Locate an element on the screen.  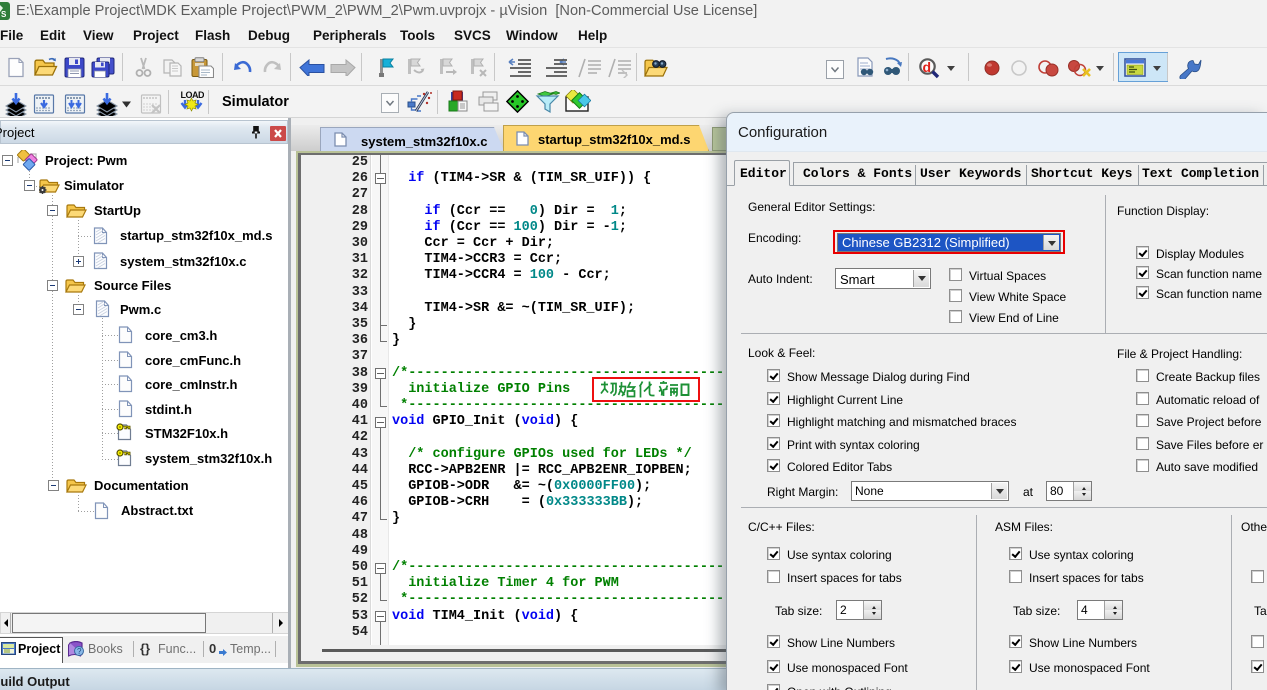
svg-text: d is located at coordinates (927, 67).